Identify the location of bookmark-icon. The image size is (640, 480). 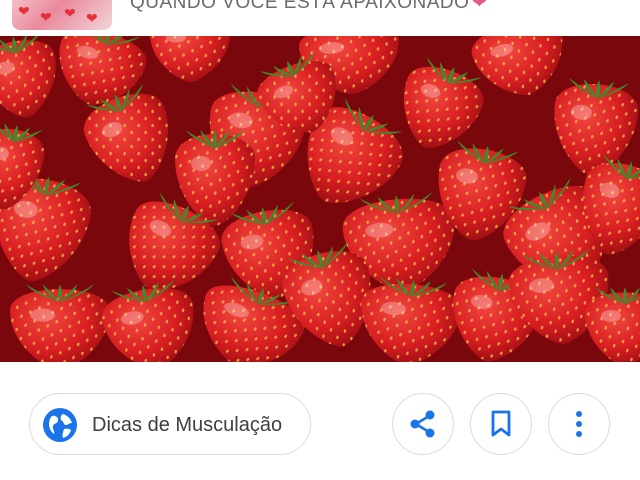
(501, 423).